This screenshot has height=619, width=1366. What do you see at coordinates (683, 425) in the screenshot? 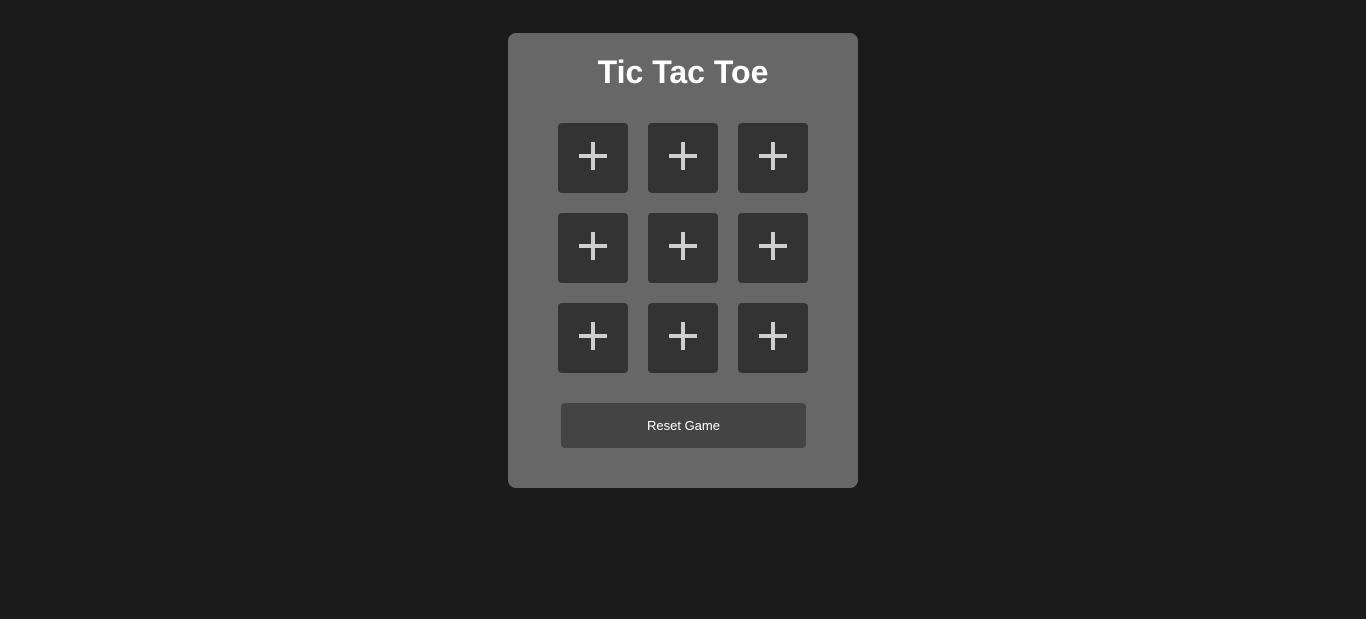
I see `reset-game-button: Reset Game` at bounding box center [683, 425].